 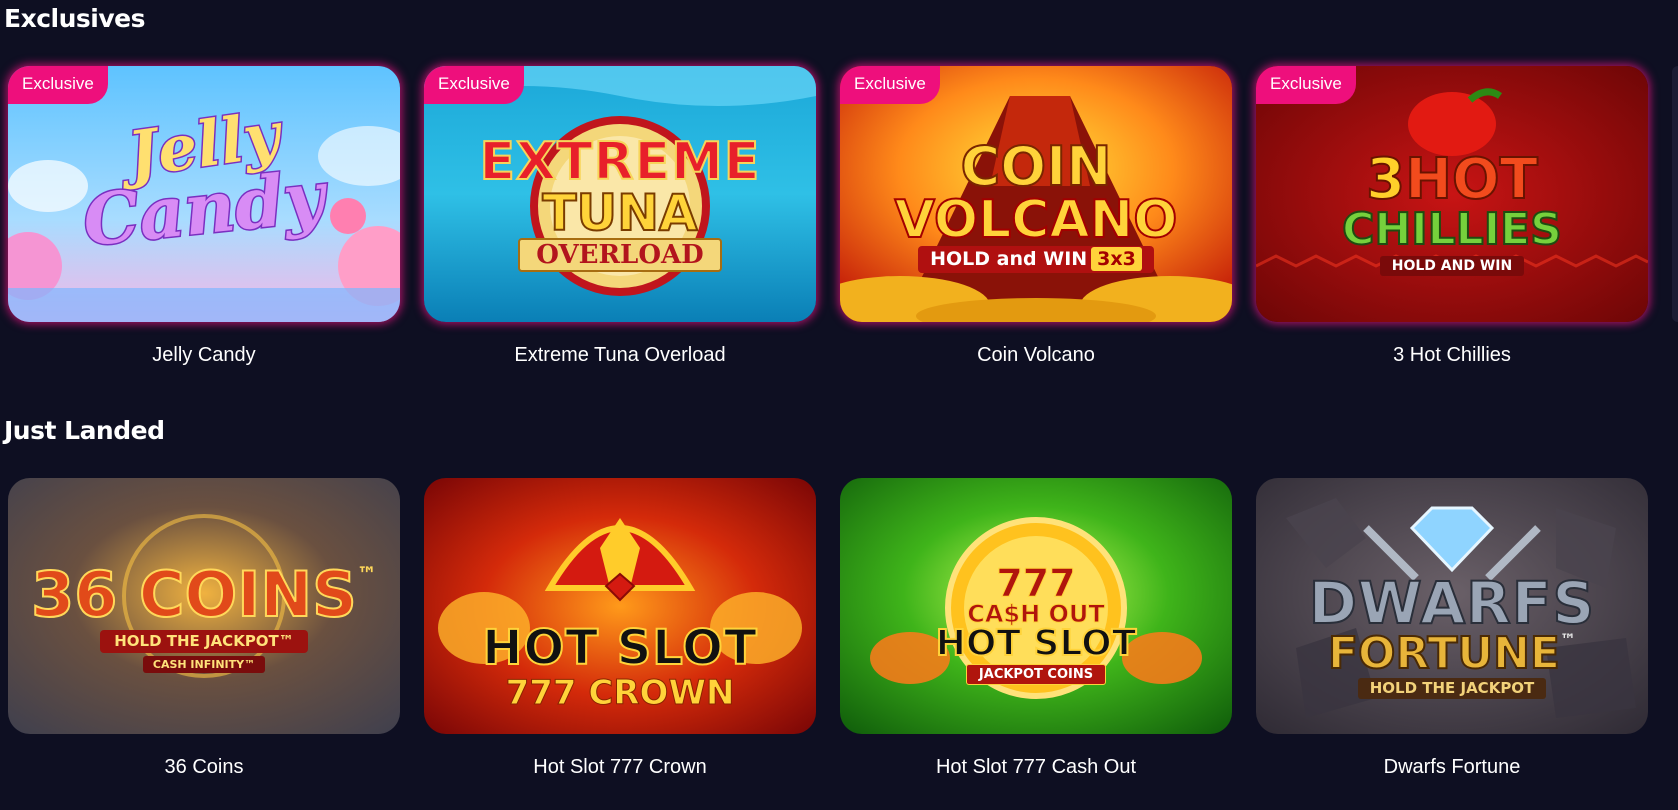 I want to click on game-card-jelly-candy: Exclusive Jelly Candy Jelly Candy, so click(x=204, y=216).